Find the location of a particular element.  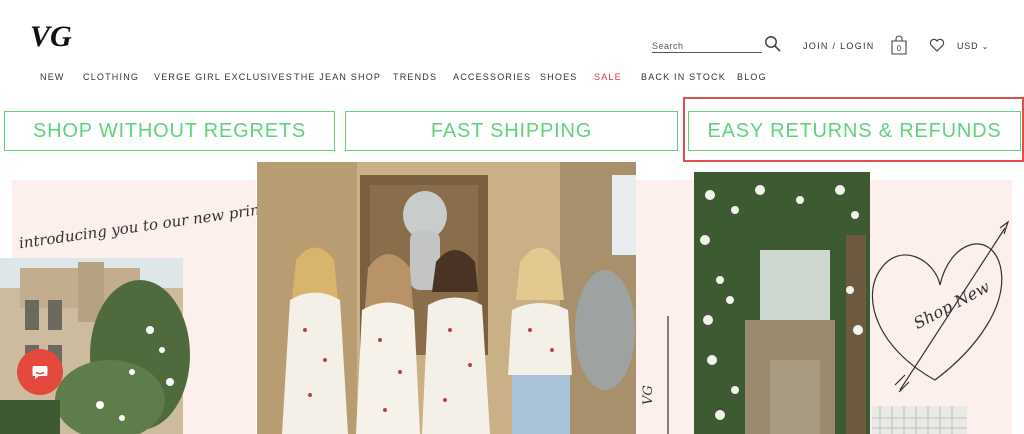

nav-item-back-in-stock: BACK IN STOCK is located at coordinates (683, 77).